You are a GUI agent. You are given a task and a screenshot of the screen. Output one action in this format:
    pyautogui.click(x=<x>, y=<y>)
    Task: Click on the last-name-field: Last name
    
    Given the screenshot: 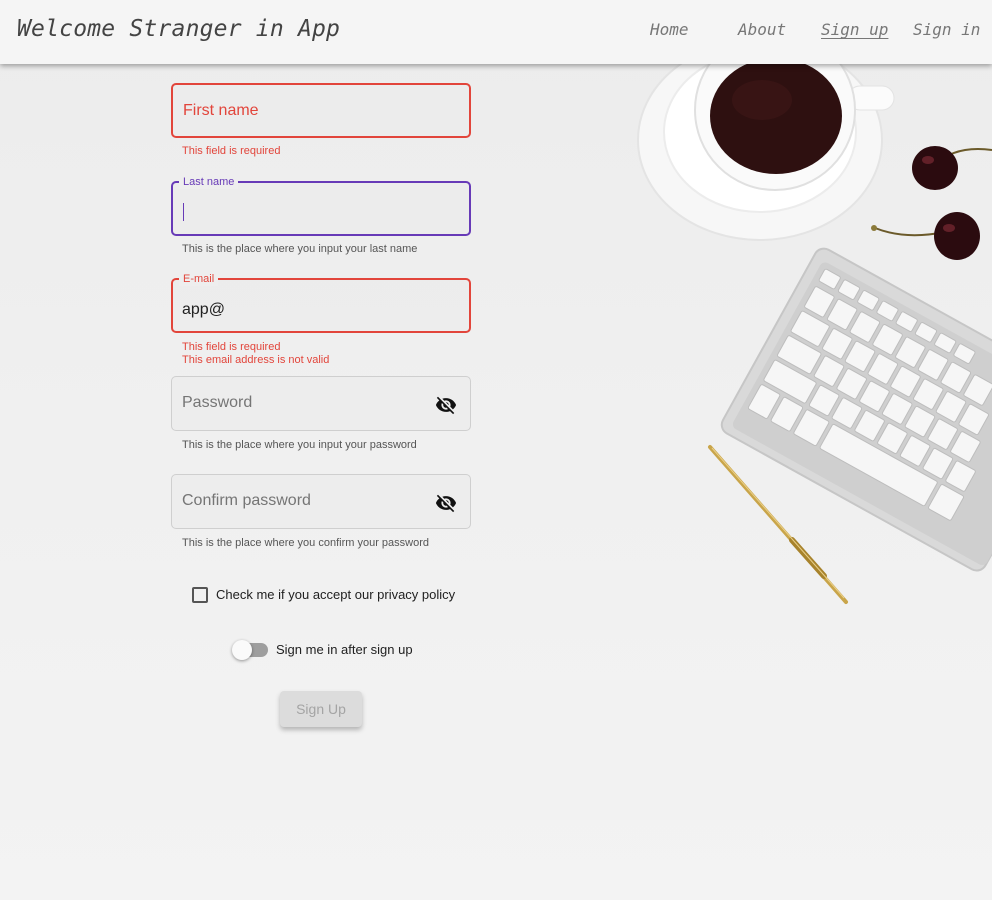 What is the action you would take?
    pyautogui.click(x=321, y=205)
    